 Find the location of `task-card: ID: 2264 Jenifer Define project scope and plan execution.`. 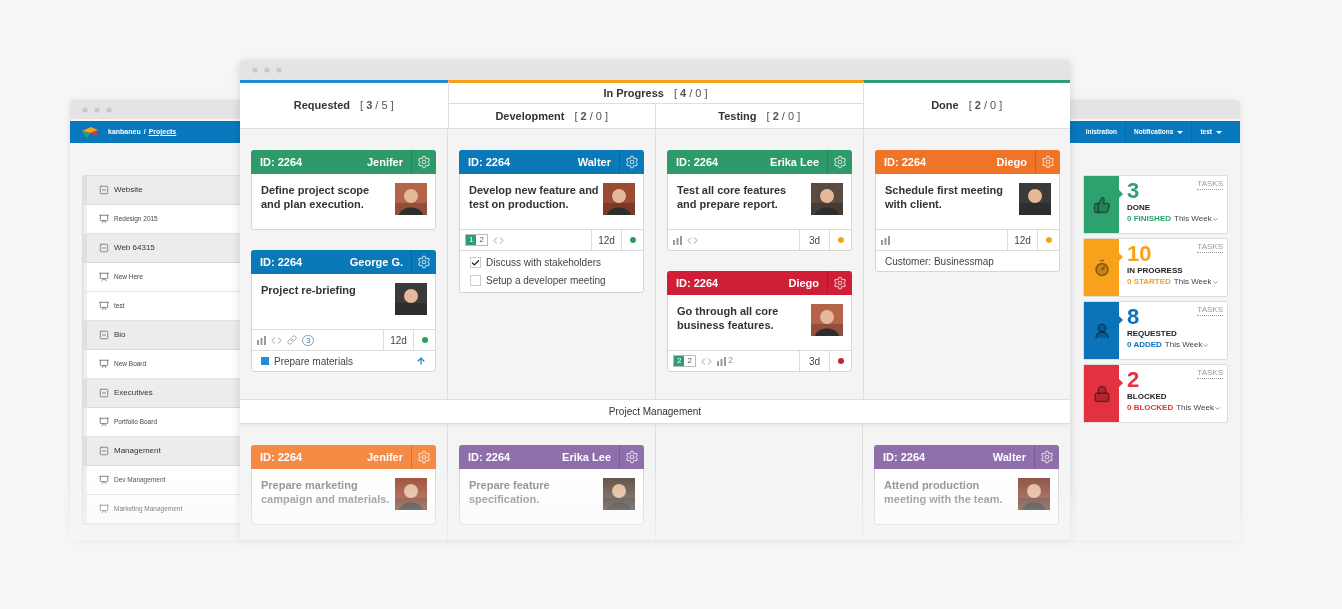

task-card: ID: 2264 Jenifer Define project scope and plan execution. is located at coordinates (343, 190).